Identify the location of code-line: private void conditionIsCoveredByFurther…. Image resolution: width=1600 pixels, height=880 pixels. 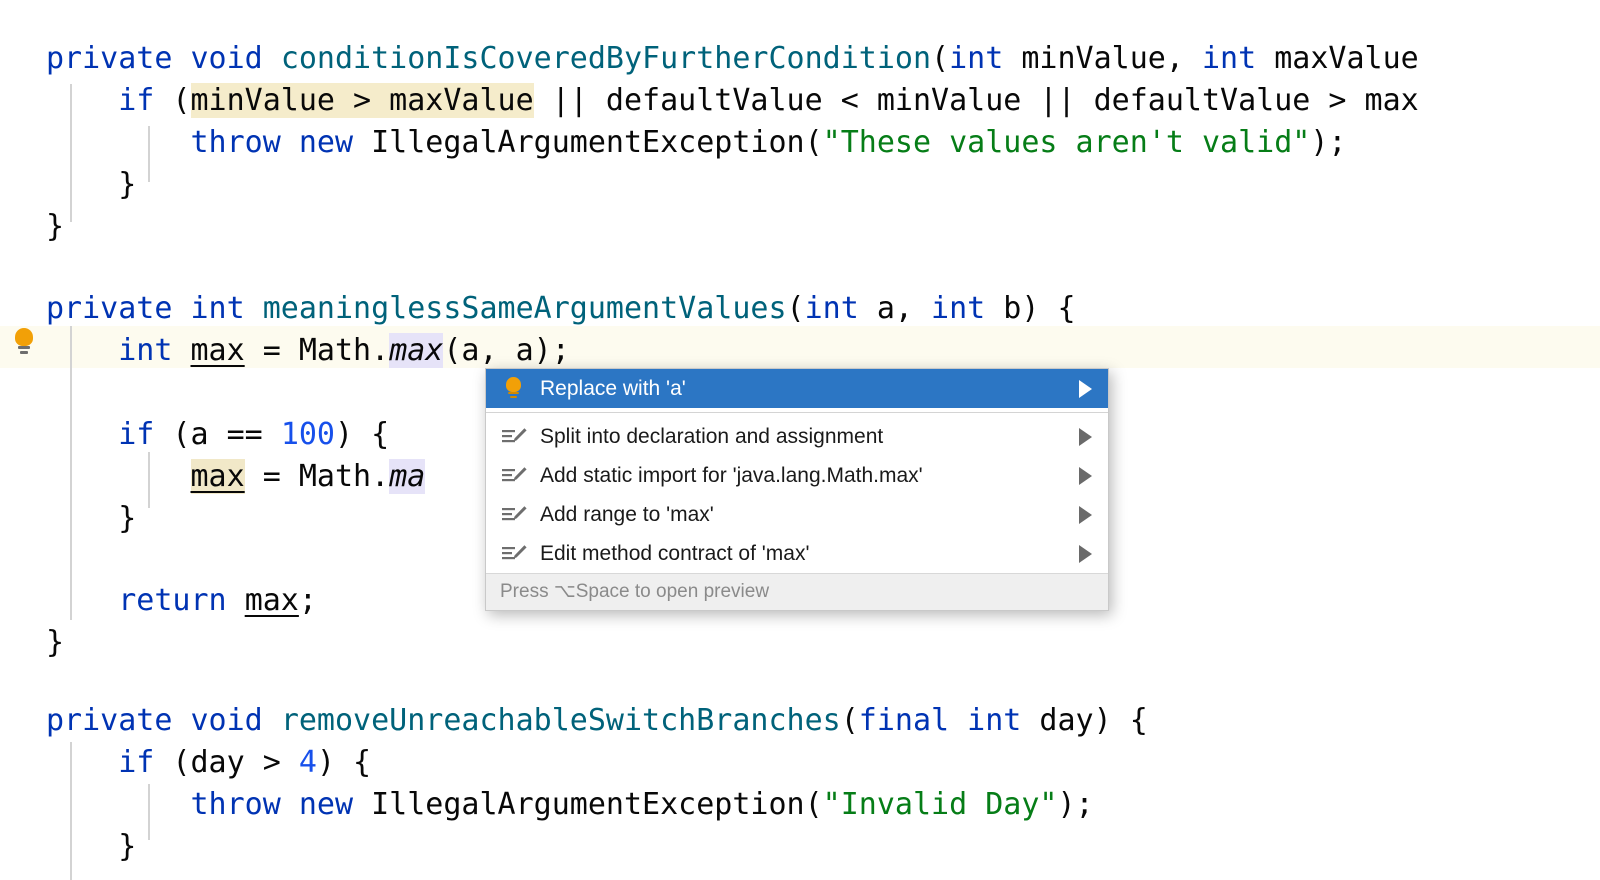
(800, 59).